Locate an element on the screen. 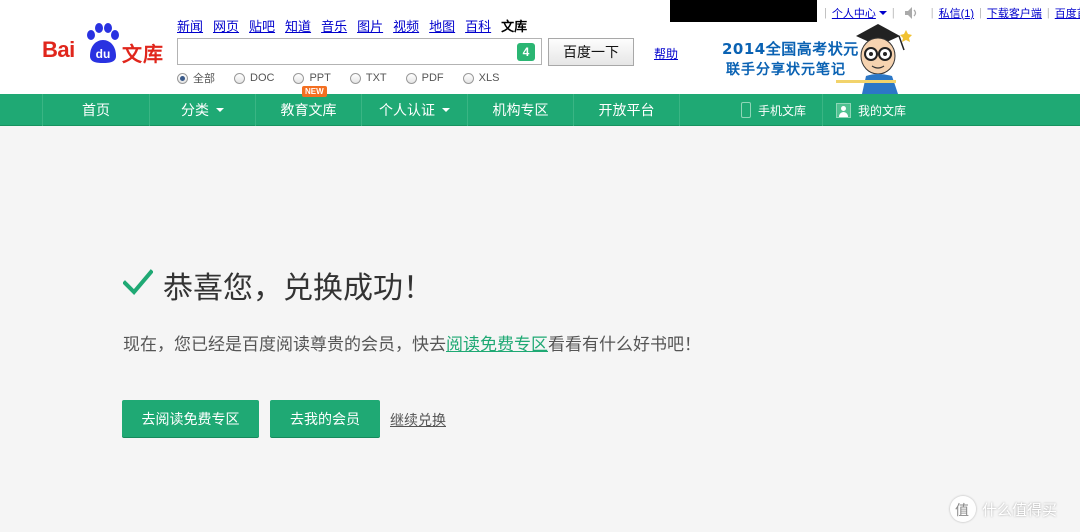 The width and height of the screenshot is (1080, 532). search-box is located at coordinates (359, 51).